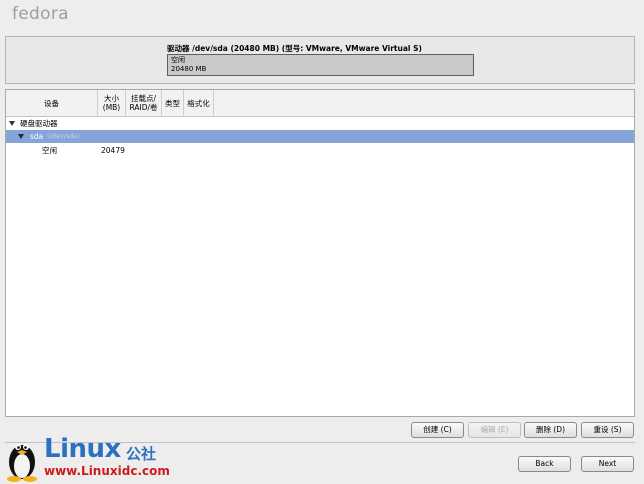 The height and width of the screenshot is (484, 644). I want to click on group-label: 硬盘驱动器, so click(39, 123).